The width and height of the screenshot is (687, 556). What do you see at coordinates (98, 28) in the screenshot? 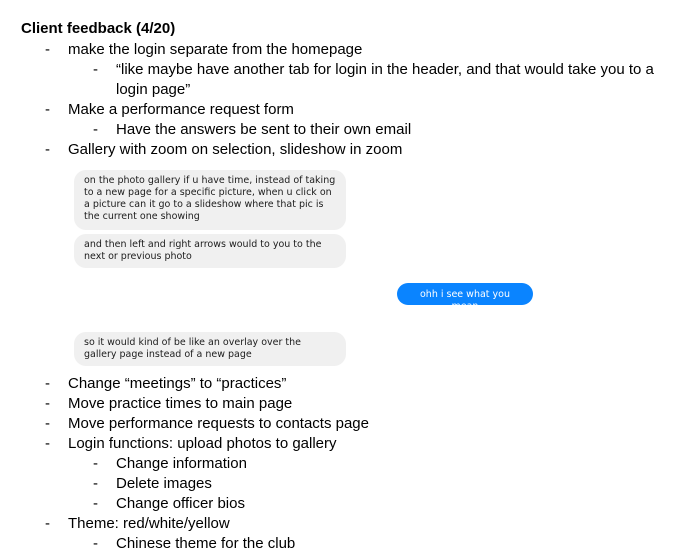
I see `page-title: Client feedback (4/20)` at bounding box center [98, 28].